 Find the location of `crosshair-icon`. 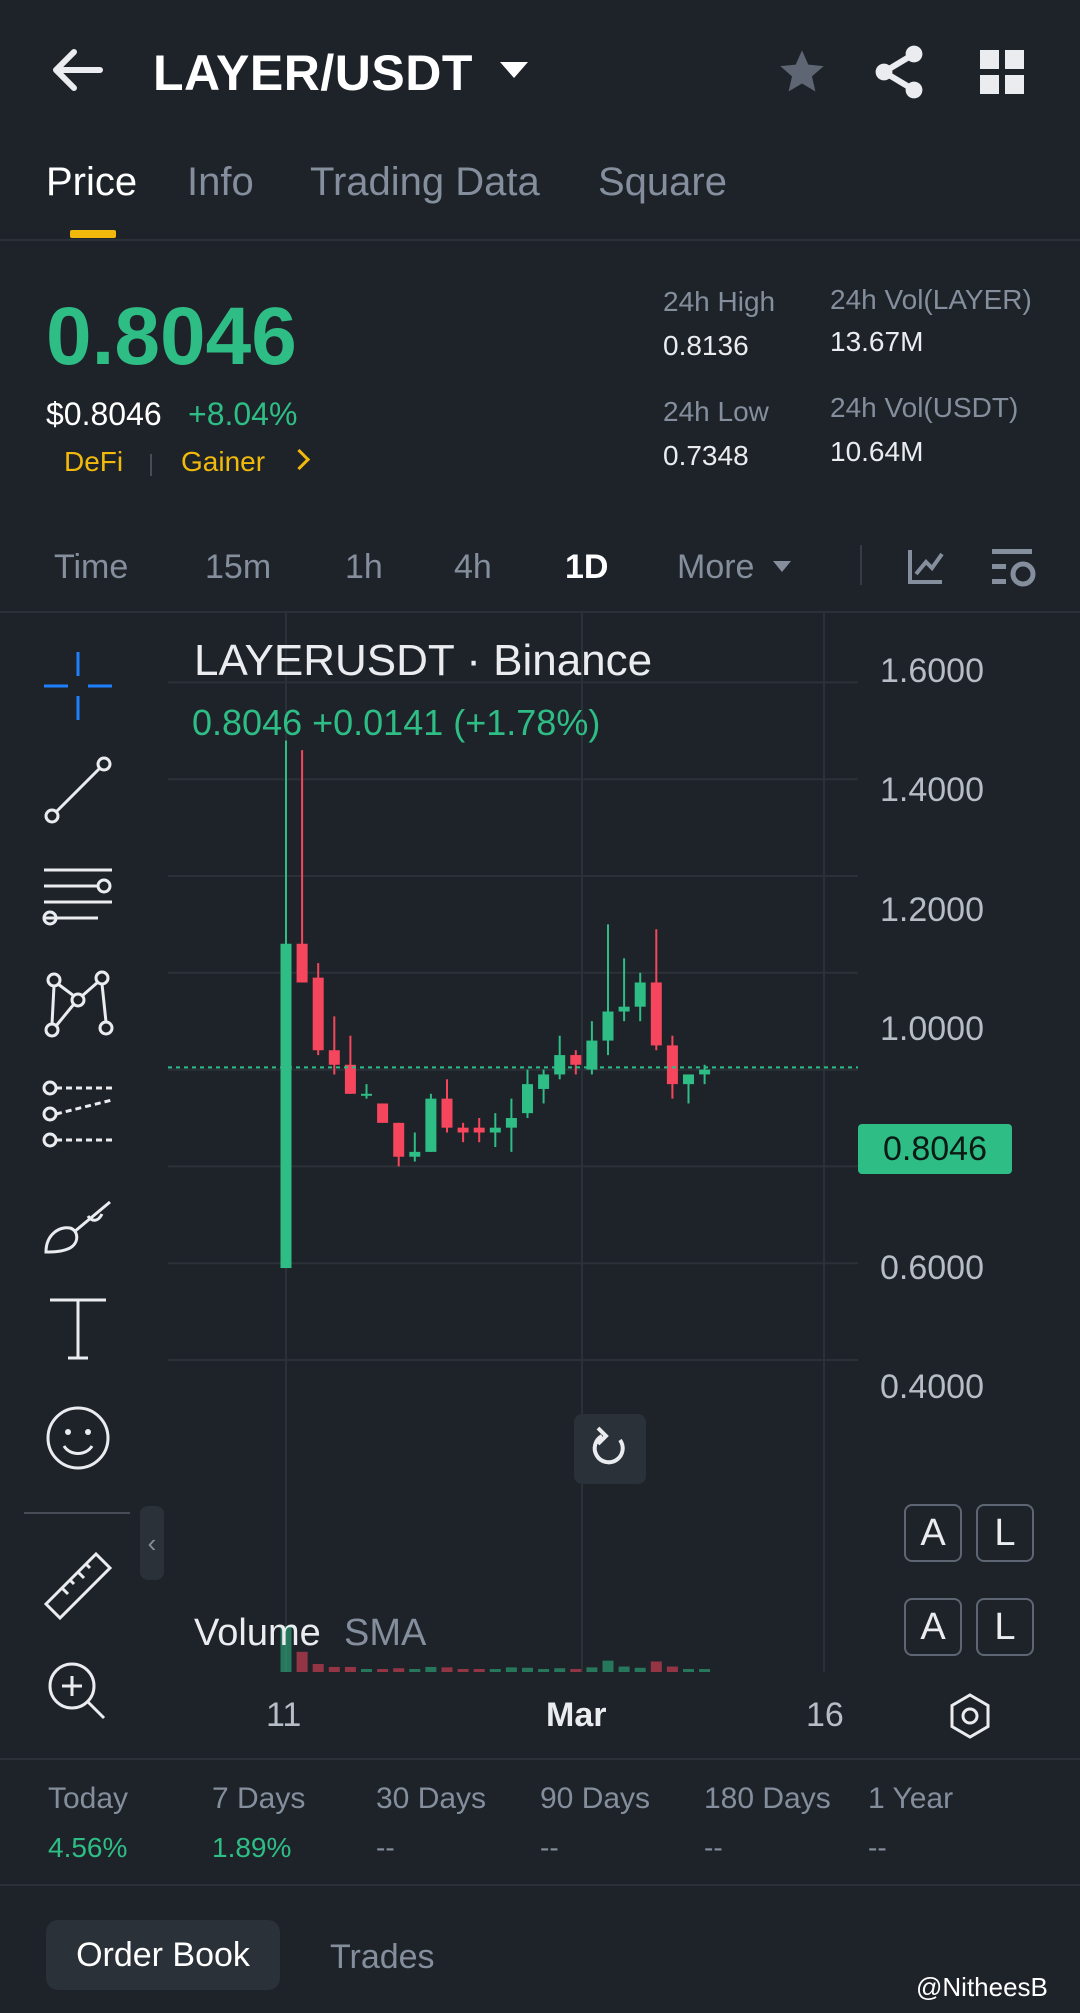

crosshair-icon is located at coordinates (78, 686).